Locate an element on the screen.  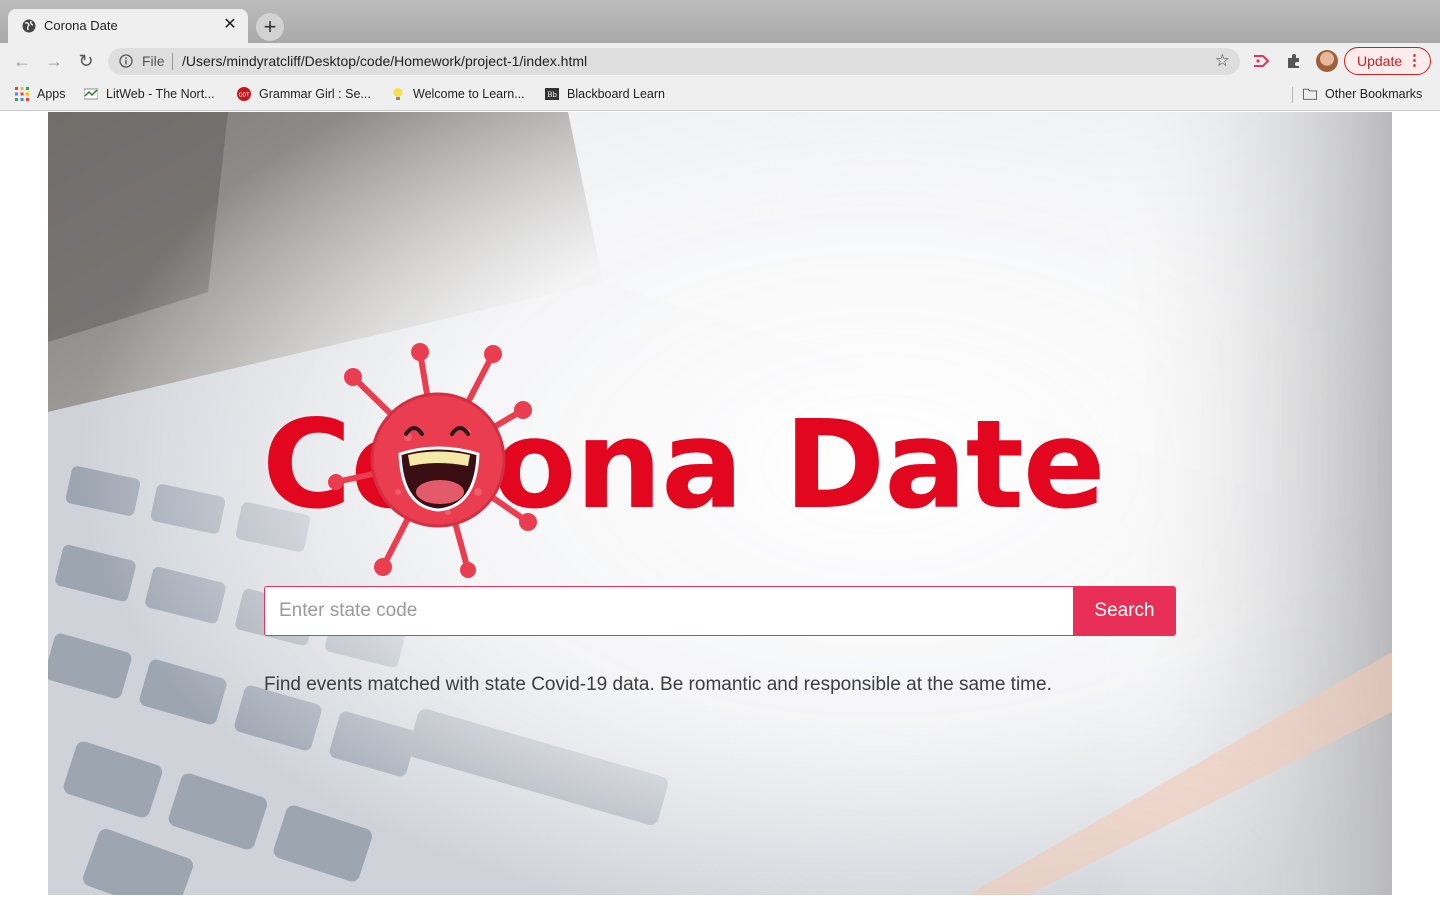
tab-close-icon: ✕ is located at coordinates (230, 25).